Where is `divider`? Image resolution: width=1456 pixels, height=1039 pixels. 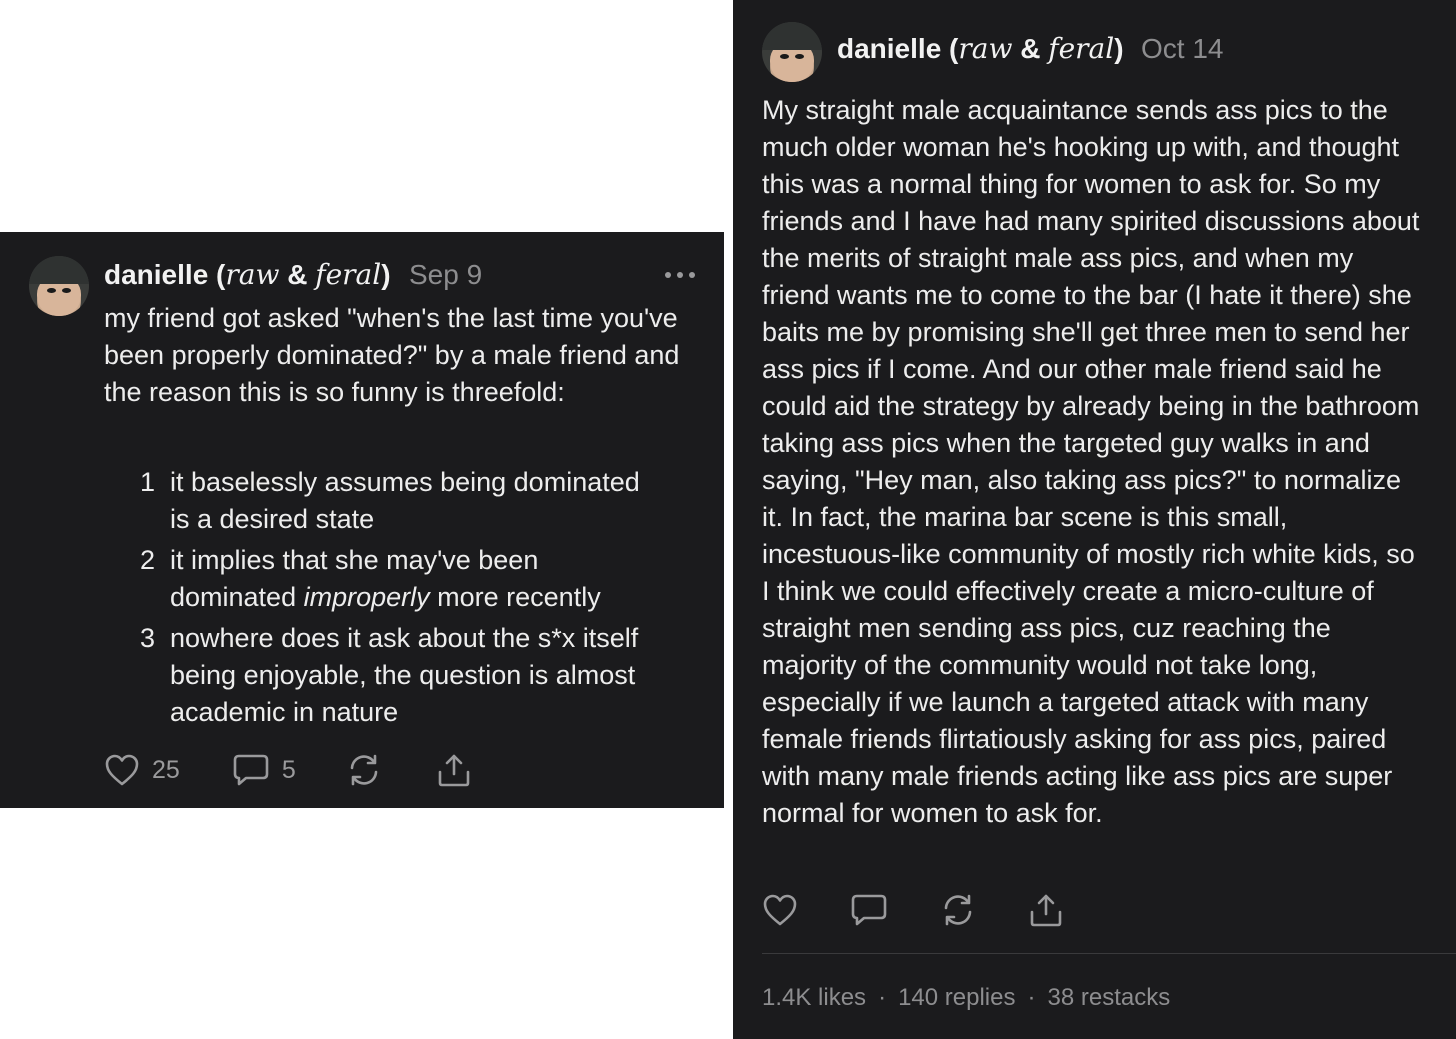 divider is located at coordinates (1109, 953).